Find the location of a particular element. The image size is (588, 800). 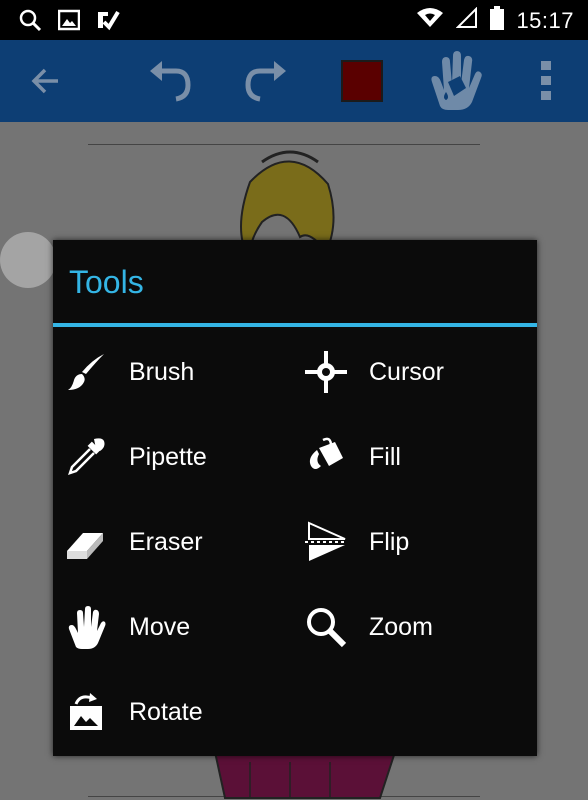

app-toolbar is located at coordinates (294, 81).